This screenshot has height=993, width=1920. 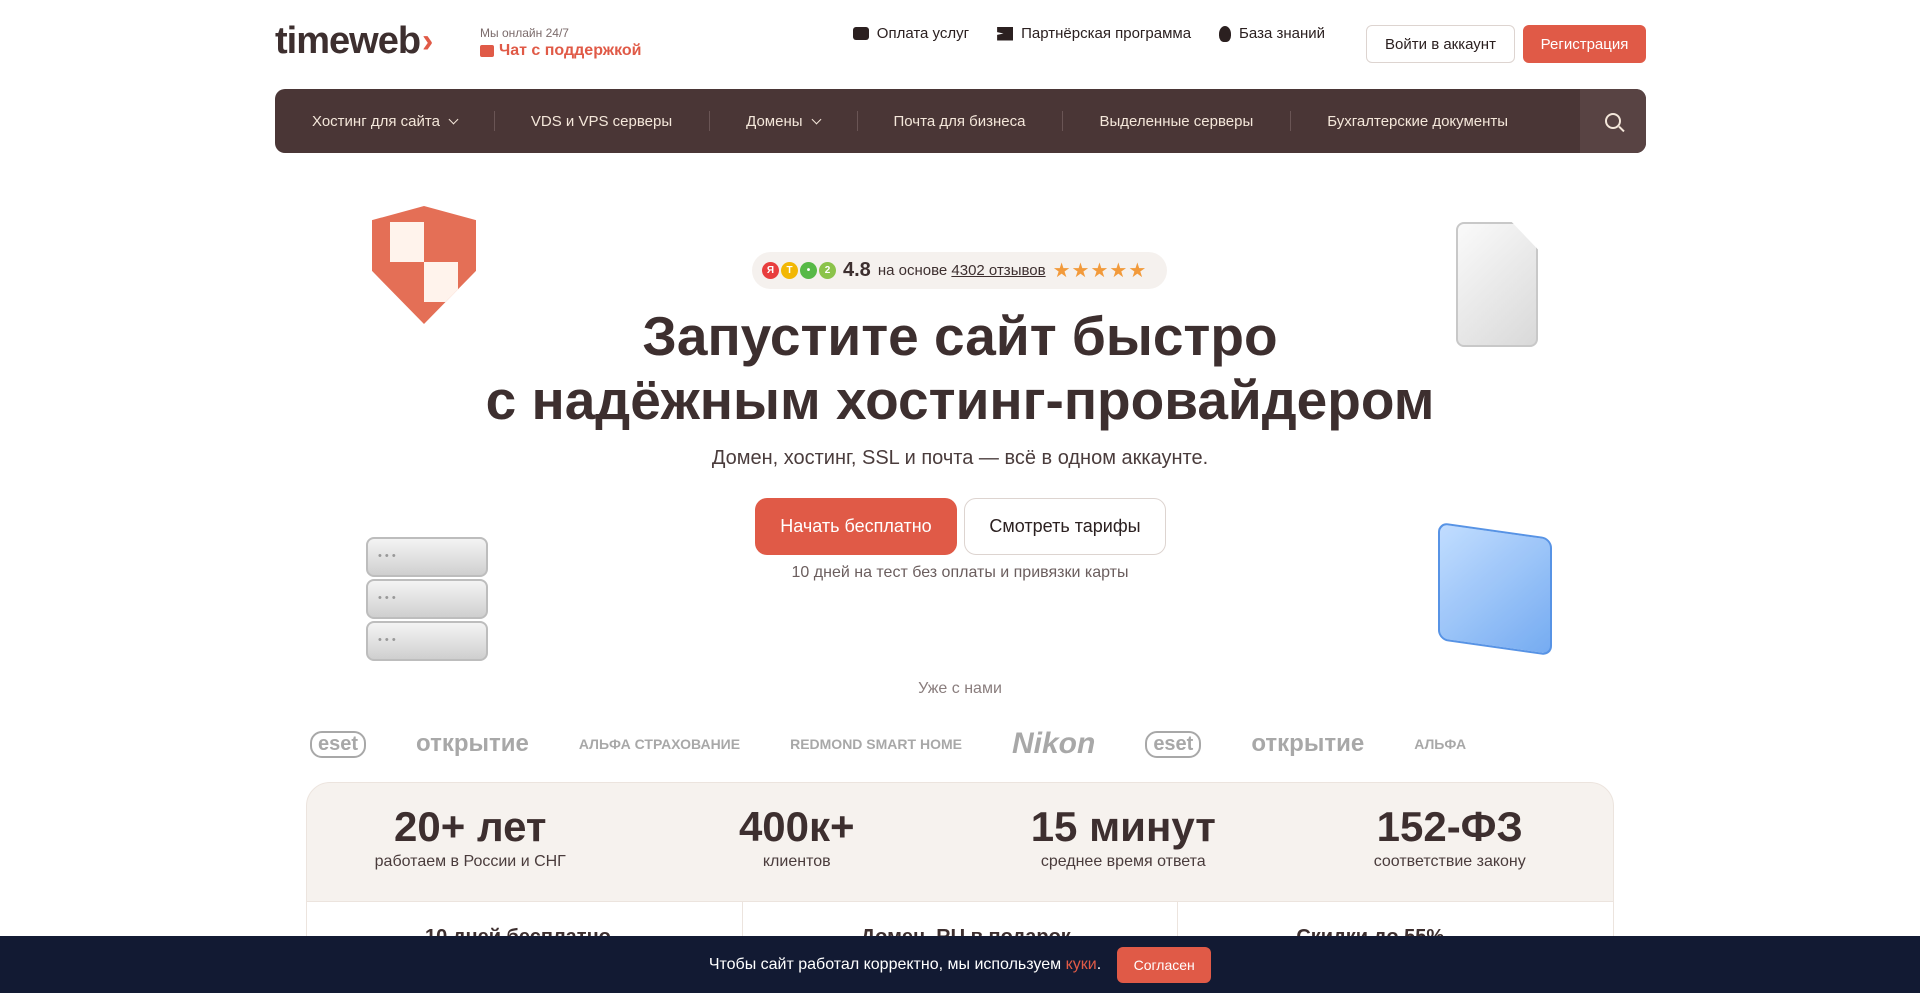 What do you see at coordinates (923, 33) in the screenshot?
I see `payment-link-label: Оплата услуг` at bounding box center [923, 33].